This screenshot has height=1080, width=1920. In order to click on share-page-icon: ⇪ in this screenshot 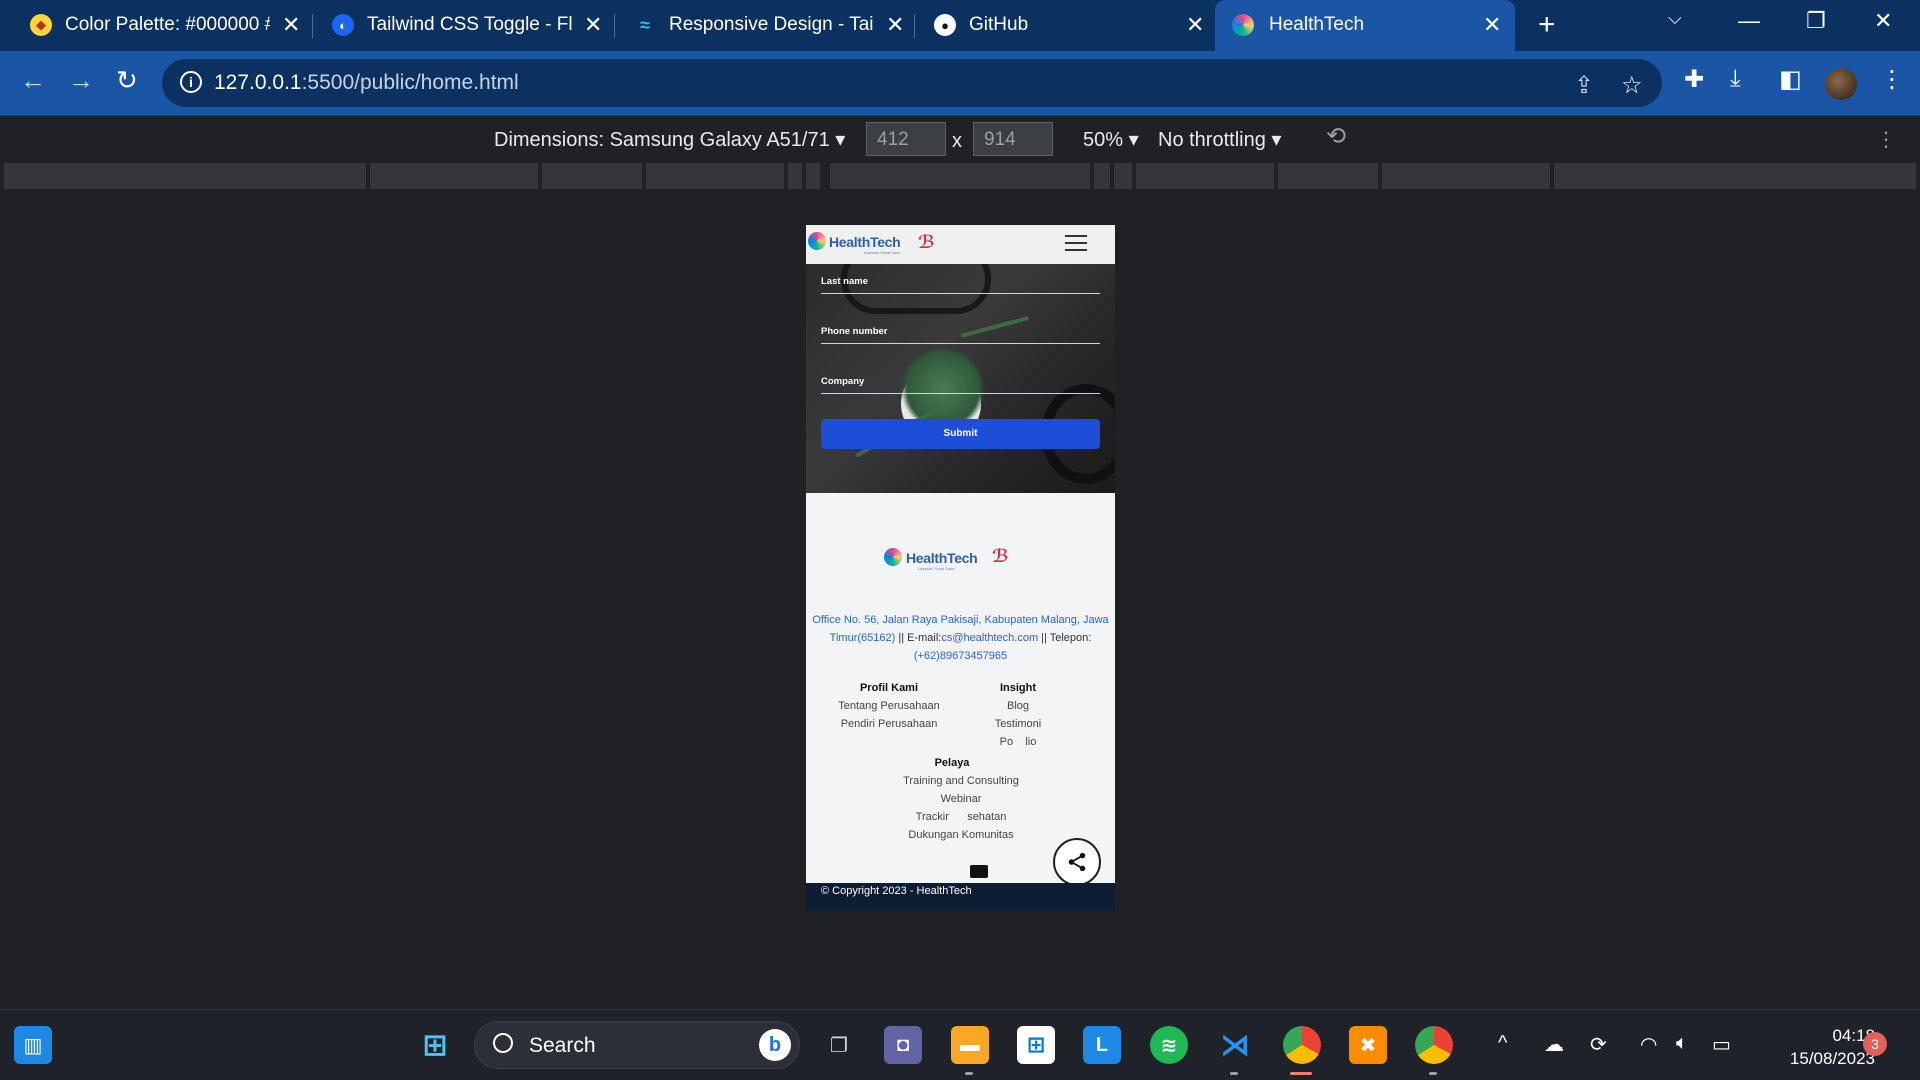, I will do `click(1584, 85)`.